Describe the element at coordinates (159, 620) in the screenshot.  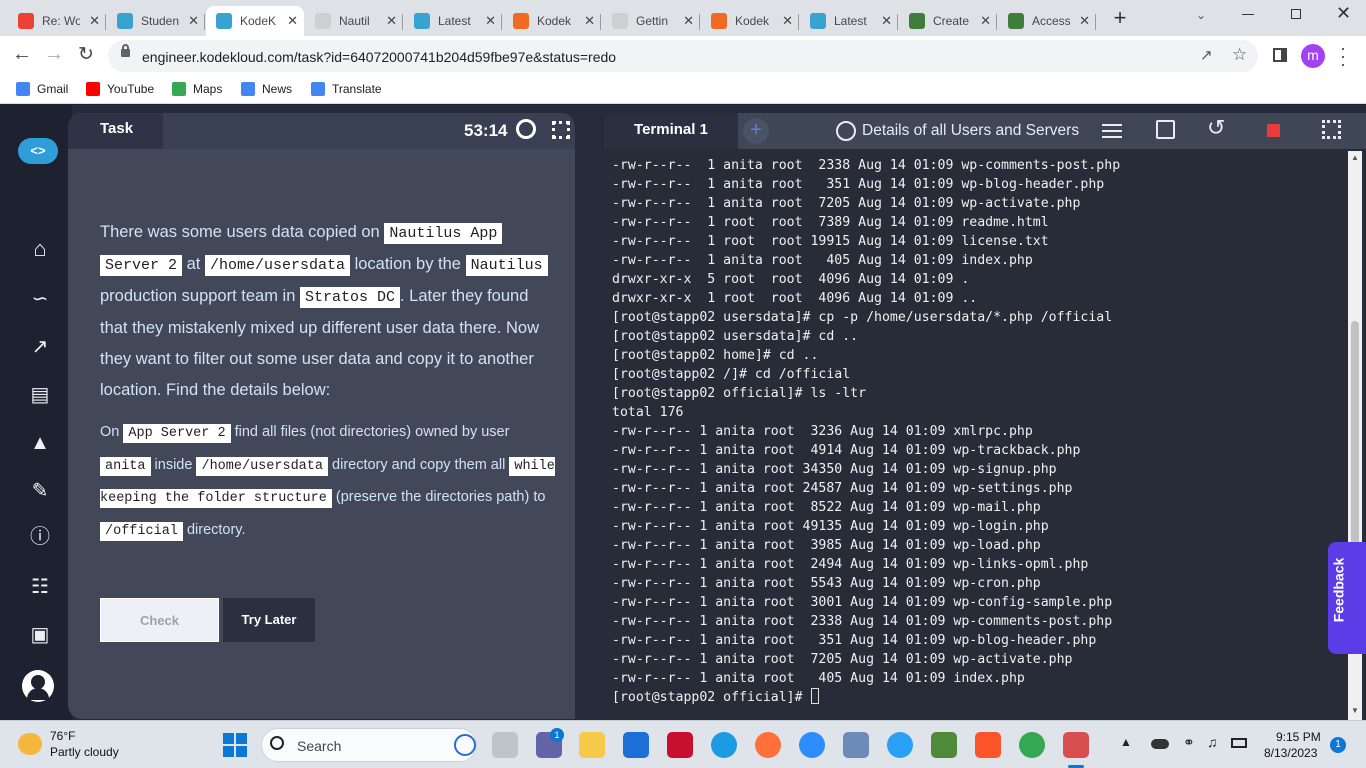
I see `check-button: Check` at that location.